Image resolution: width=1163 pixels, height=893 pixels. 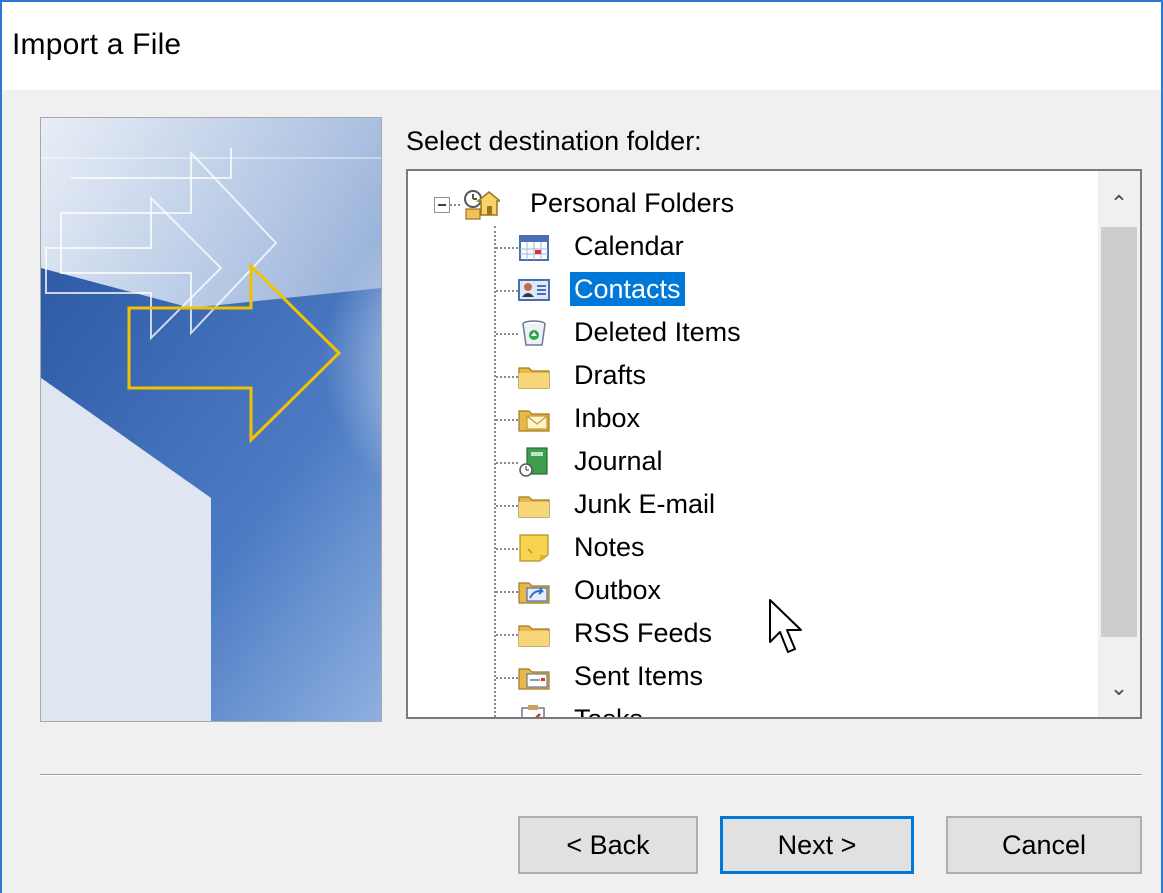 What do you see at coordinates (534, 248) in the screenshot?
I see `calendar-icon` at bounding box center [534, 248].